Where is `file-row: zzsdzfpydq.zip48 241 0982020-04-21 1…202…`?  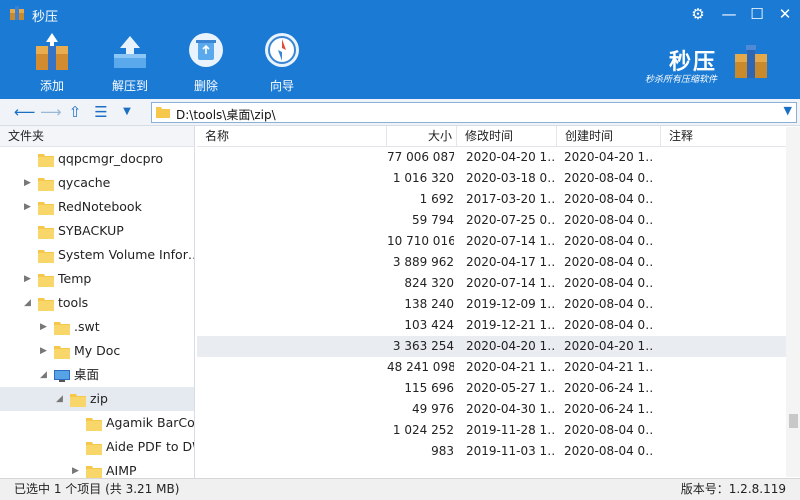 file-row: zzsdzfpydq.zip48 241 0982020-04-21 1…202… is located at coordinates (498, 367).